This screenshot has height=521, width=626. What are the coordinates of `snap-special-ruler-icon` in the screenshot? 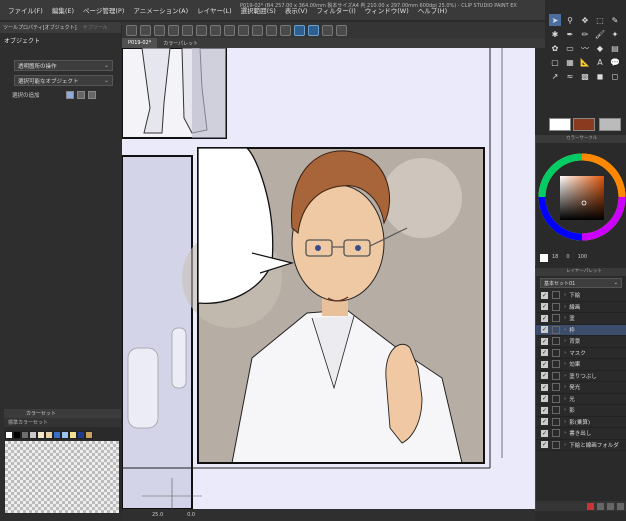 It's located at (313, 30).